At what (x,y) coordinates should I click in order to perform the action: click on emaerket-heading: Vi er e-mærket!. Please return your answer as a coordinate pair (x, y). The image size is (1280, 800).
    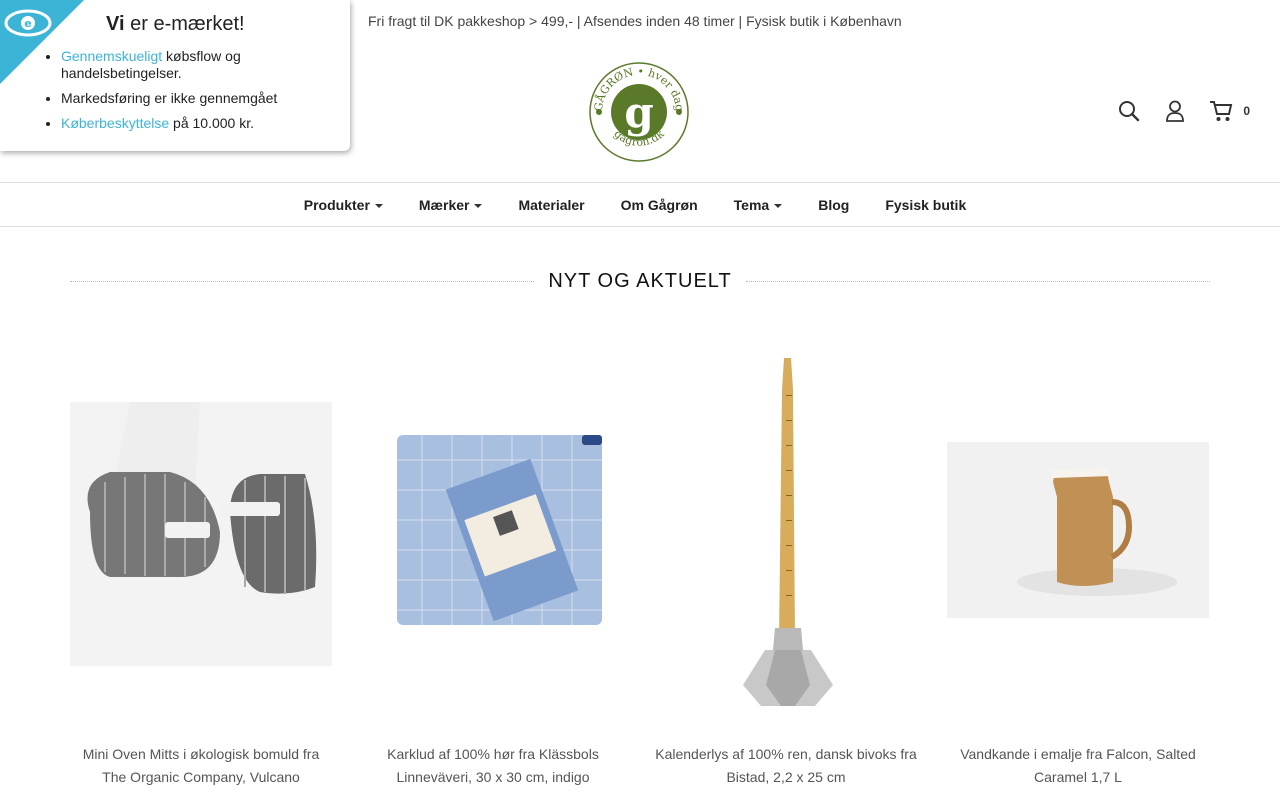
    Looking at the image, I should click on (175, 24).